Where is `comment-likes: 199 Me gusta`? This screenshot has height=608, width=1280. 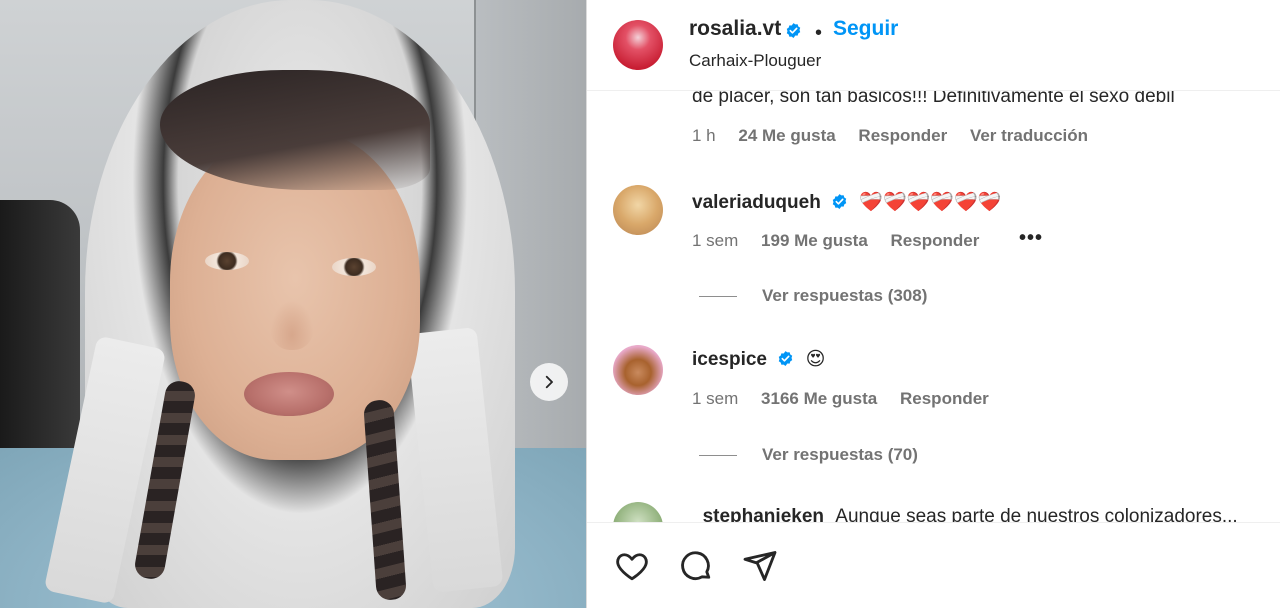
comment-likes: 199 Me gusta is located at coordinates (814, 240).